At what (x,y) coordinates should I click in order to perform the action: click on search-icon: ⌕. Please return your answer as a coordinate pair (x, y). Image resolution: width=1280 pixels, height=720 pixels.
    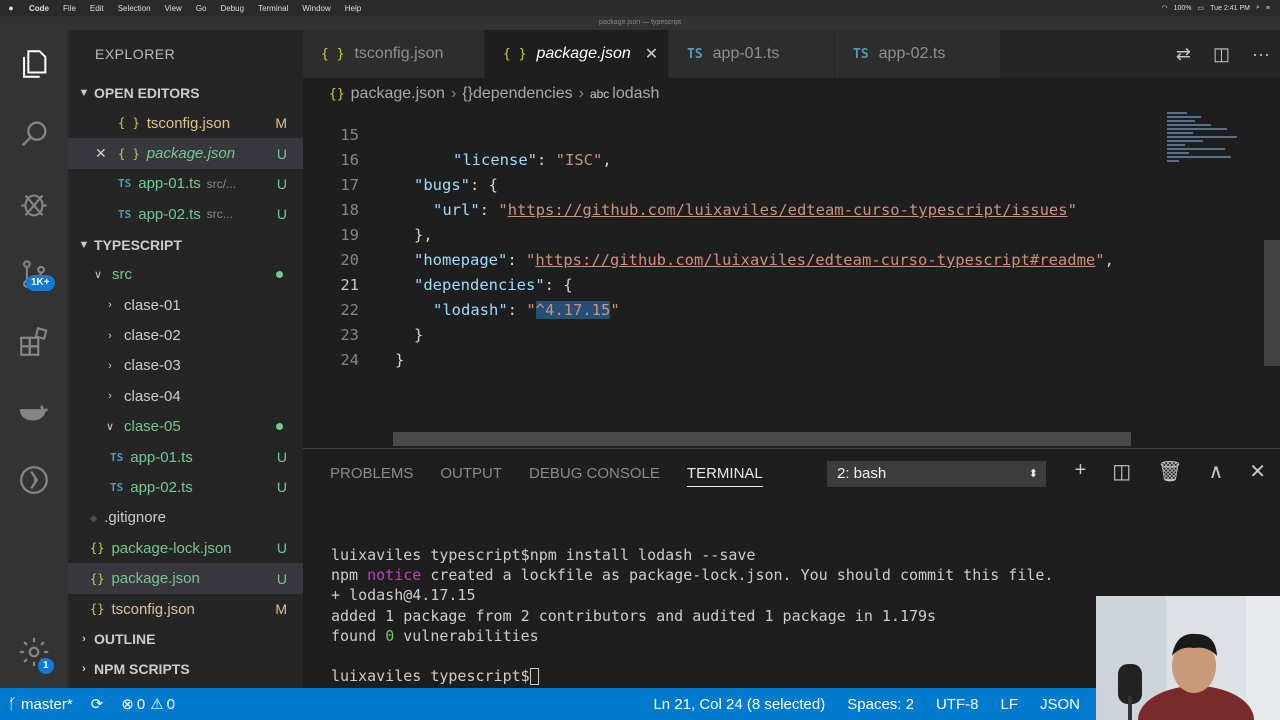
    Looking at the image, I should click on (1258, 8).